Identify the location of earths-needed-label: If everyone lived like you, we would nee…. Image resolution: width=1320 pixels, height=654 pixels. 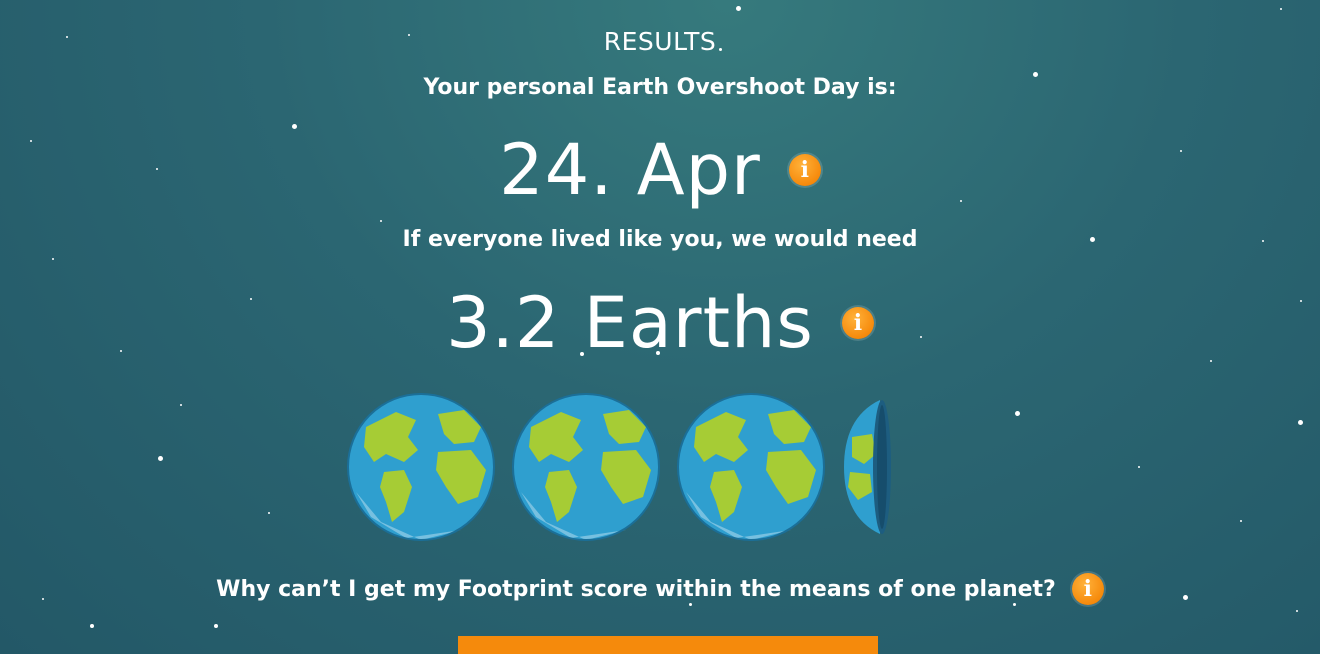
(660, 239).